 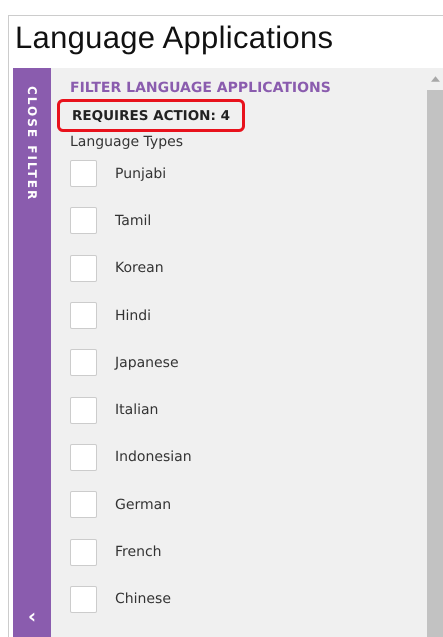 What do you see at coordinates (147, 362) in the screenshot?
I see `option-label: Japanese` at bounding box center [147, 362].